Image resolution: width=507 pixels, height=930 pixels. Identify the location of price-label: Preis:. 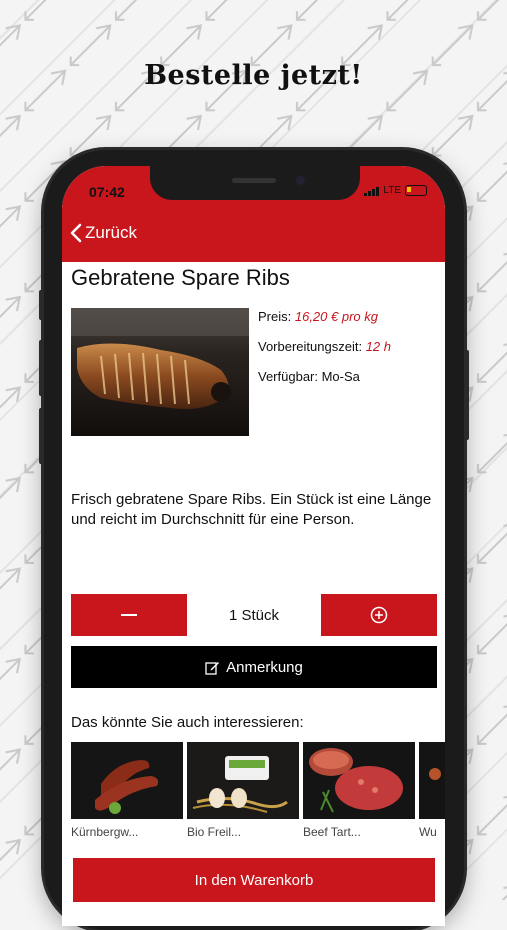
(275, 316).